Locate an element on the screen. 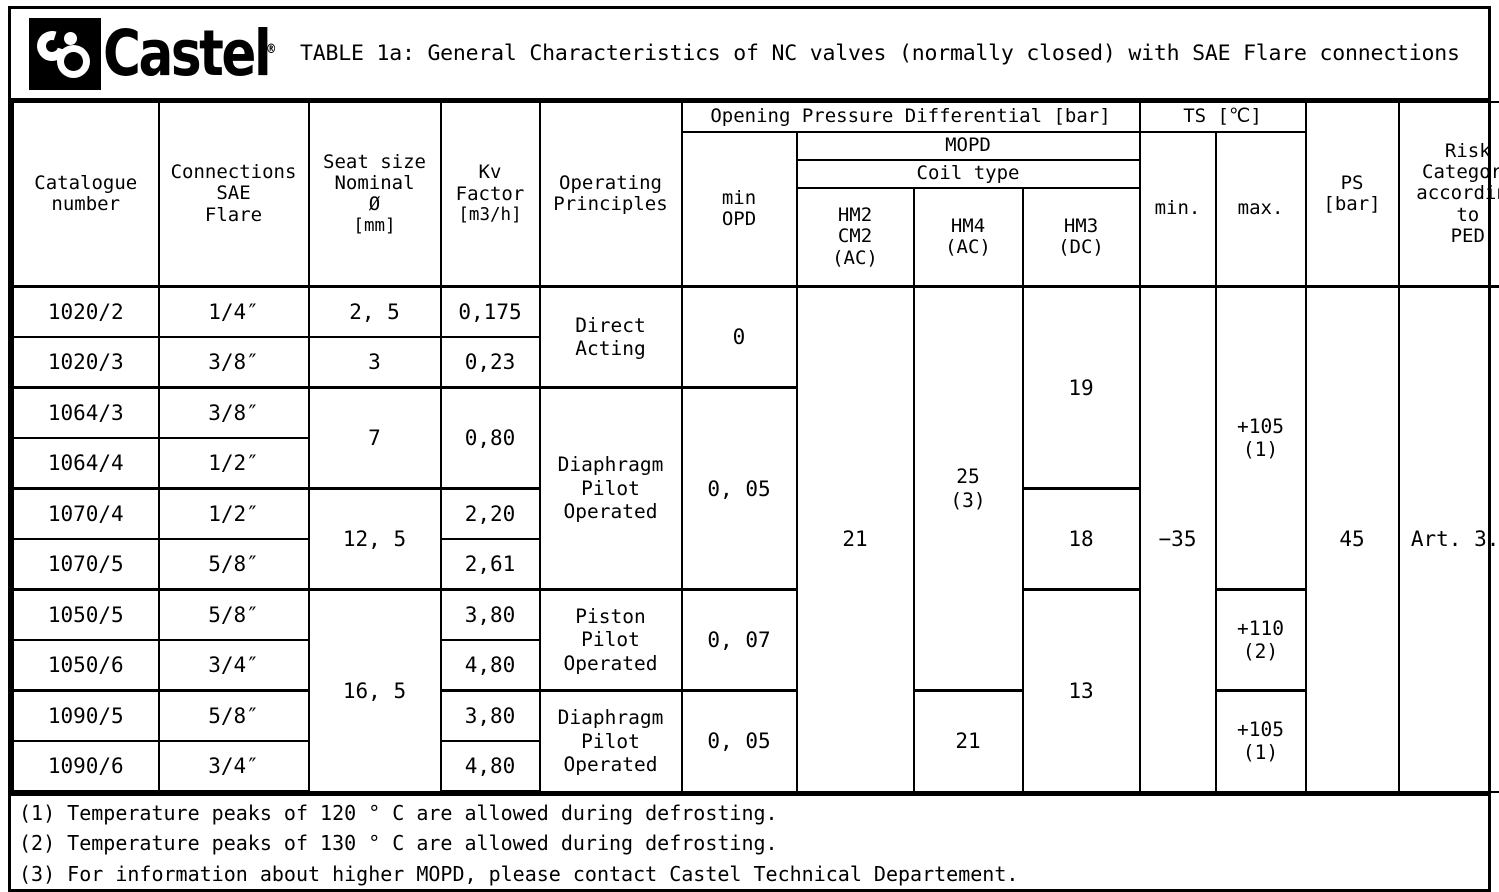  cell-catalogue: 1020/2 is located at coordinates (86, 312).